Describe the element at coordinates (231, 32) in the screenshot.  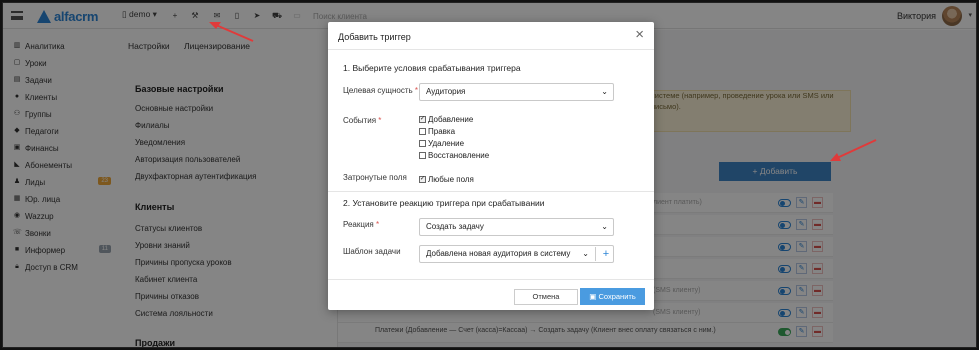
I see `annotation-arrow-toolbar` at that location.